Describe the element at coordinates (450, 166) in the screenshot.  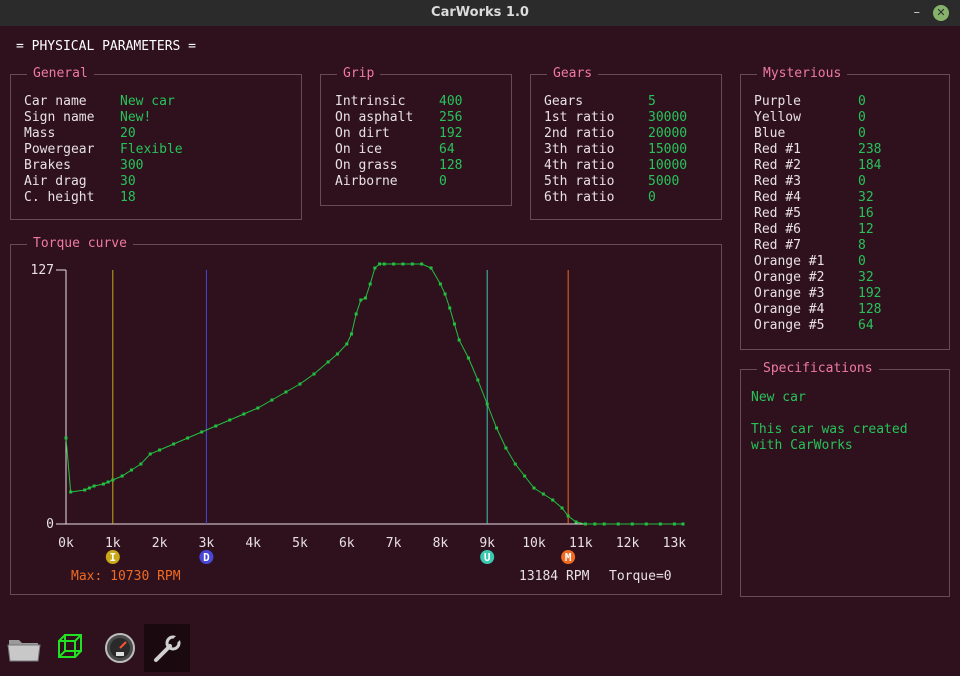
I see `grip-row-value: 128` at that location.